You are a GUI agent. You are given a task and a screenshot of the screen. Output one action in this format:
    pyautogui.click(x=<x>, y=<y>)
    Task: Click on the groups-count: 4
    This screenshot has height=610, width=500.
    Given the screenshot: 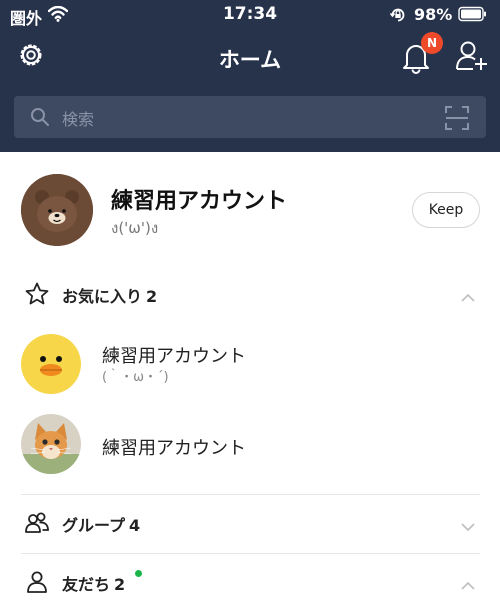 What is the action you would take?
    pyautogui.click(x=135, y=525)
    